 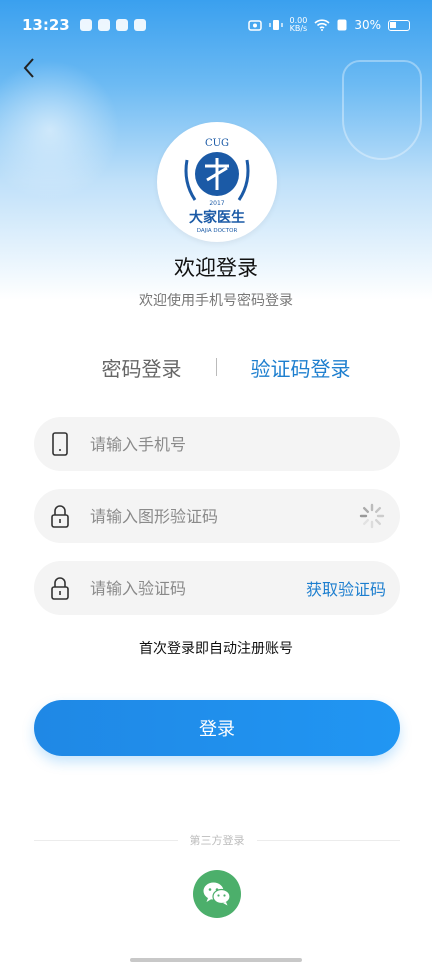 What do you see at coordinates (217, 231) in the screenshot?
I see `logo-english-name: DAJIA DOCTOR` at bounding box center [217, 231].